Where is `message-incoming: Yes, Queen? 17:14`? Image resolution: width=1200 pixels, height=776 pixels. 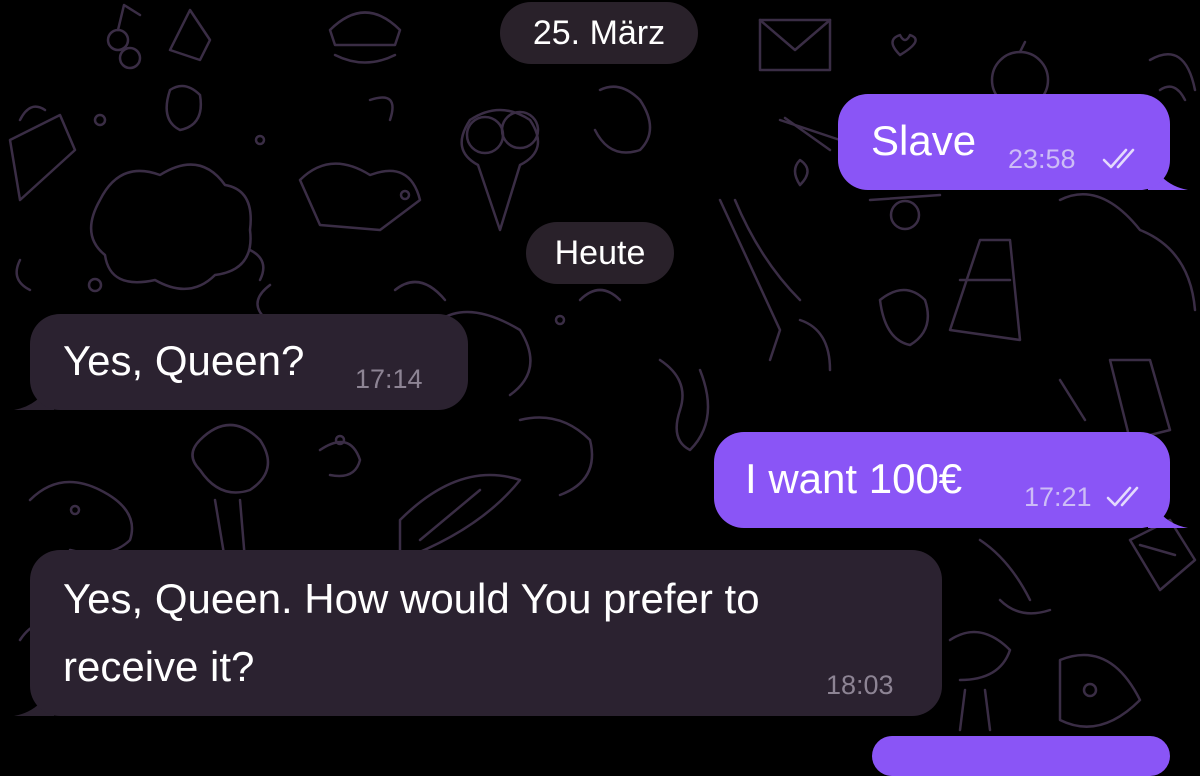 message-incoming: Yes, Queen? 17:14 is located at coordinates (241, 362).